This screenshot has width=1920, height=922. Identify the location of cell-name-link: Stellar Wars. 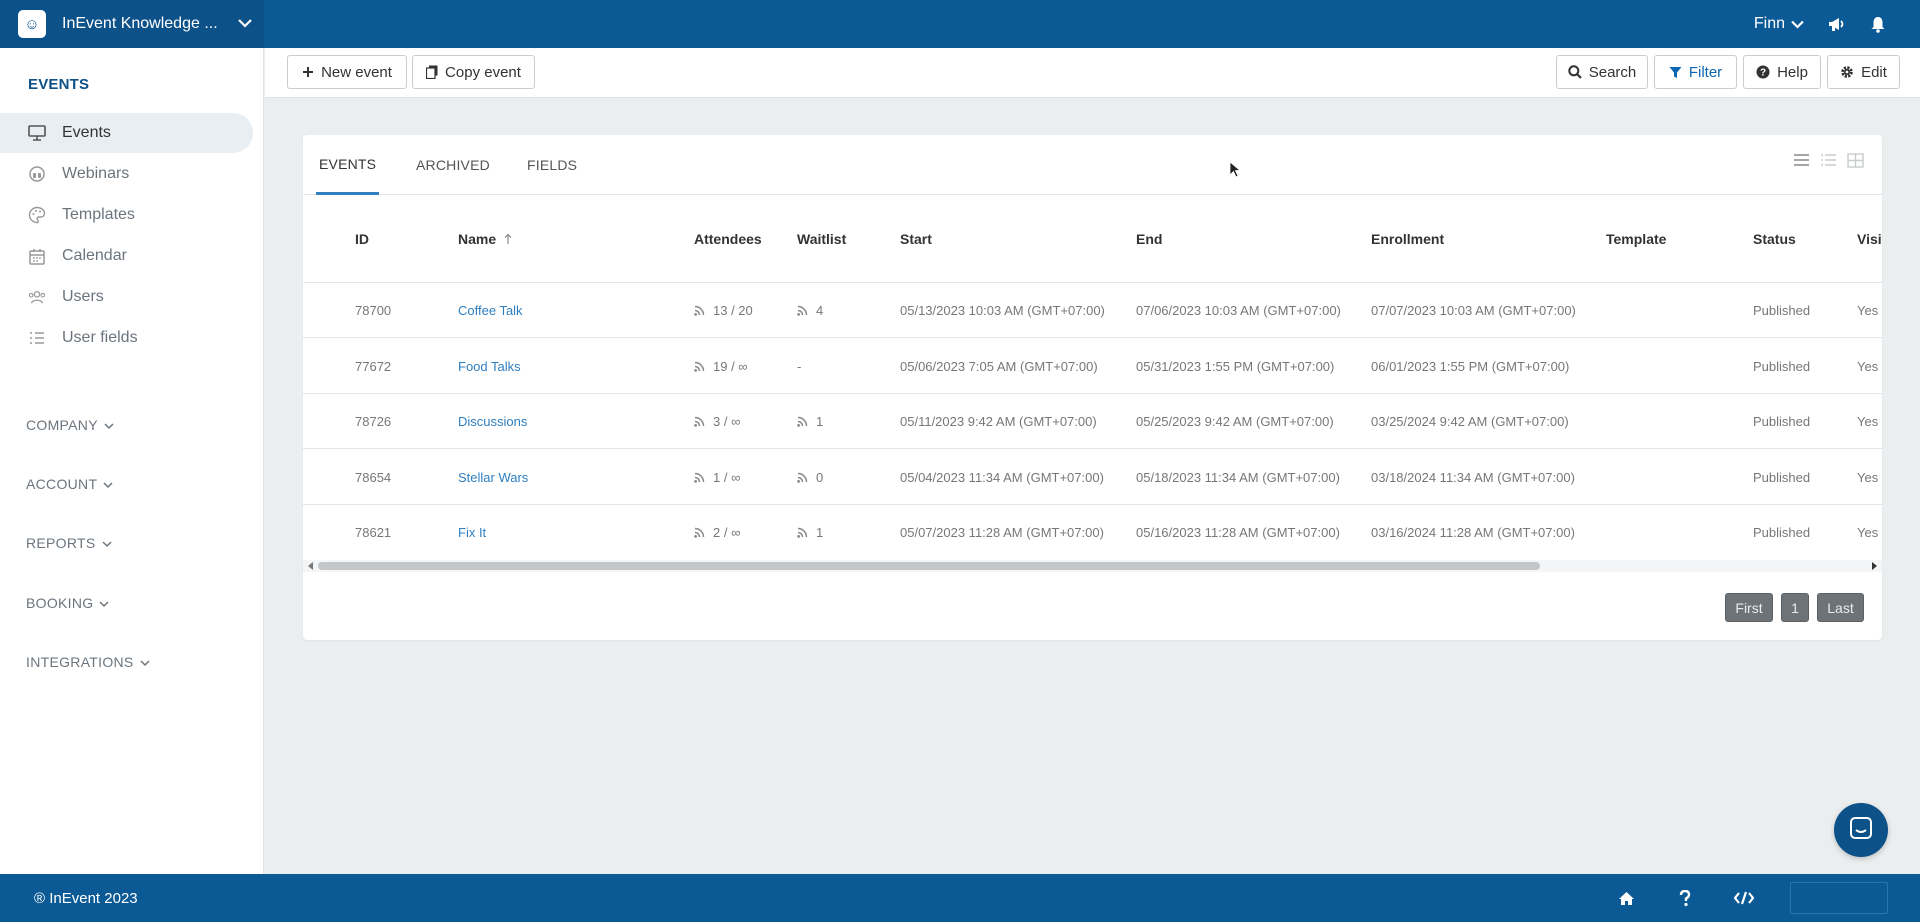
(493, 477).